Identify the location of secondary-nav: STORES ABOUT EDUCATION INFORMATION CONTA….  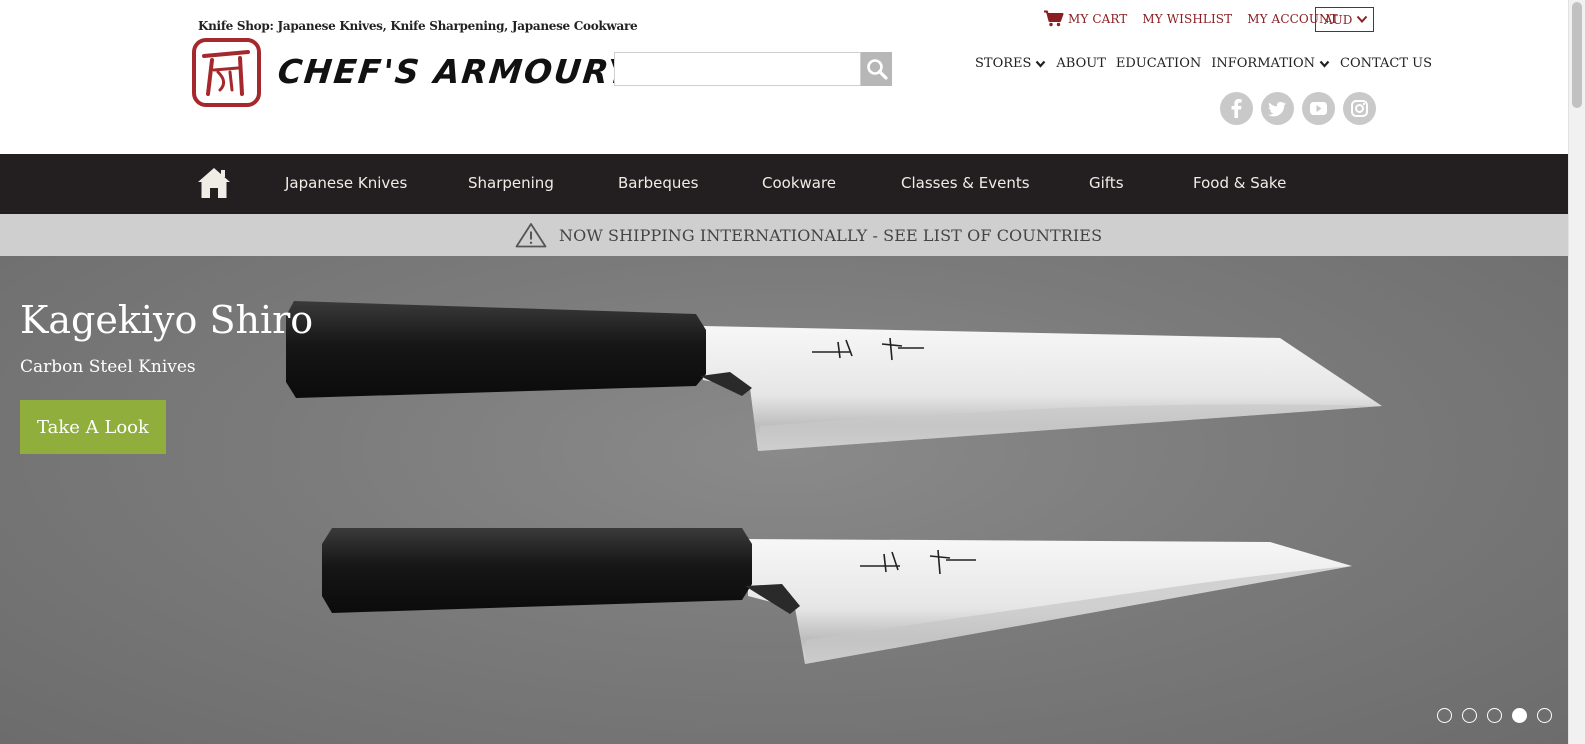
(1203, 63).